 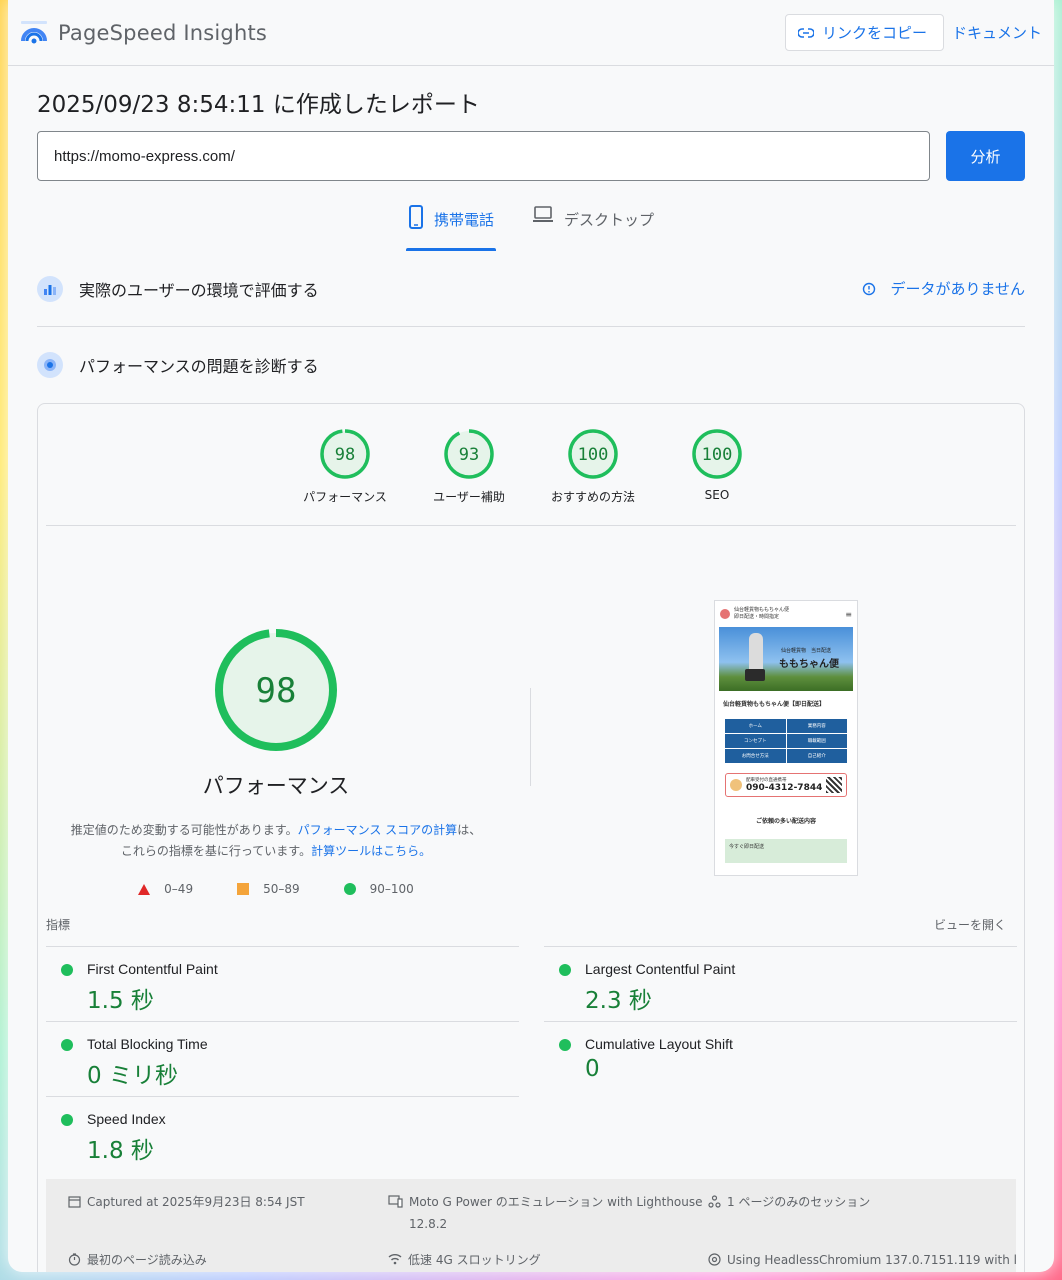 I want to click on metric-name: Cumulative Layout Shift, so click(x=659, y=1044).